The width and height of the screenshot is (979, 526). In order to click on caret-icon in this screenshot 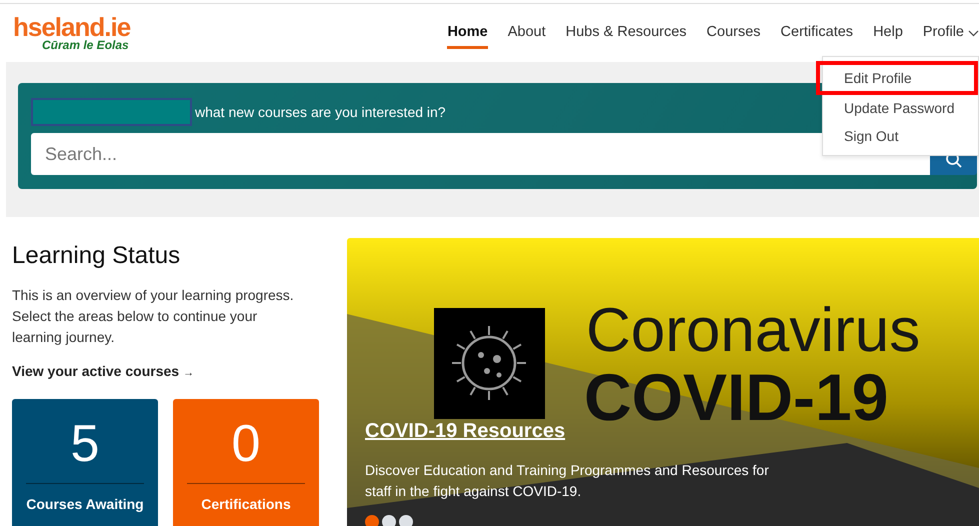, I will do `click(973, 33)`.